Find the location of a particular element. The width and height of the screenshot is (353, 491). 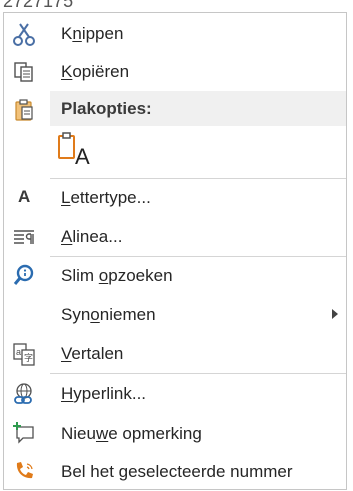

separator is located at coordinates (198, 373).